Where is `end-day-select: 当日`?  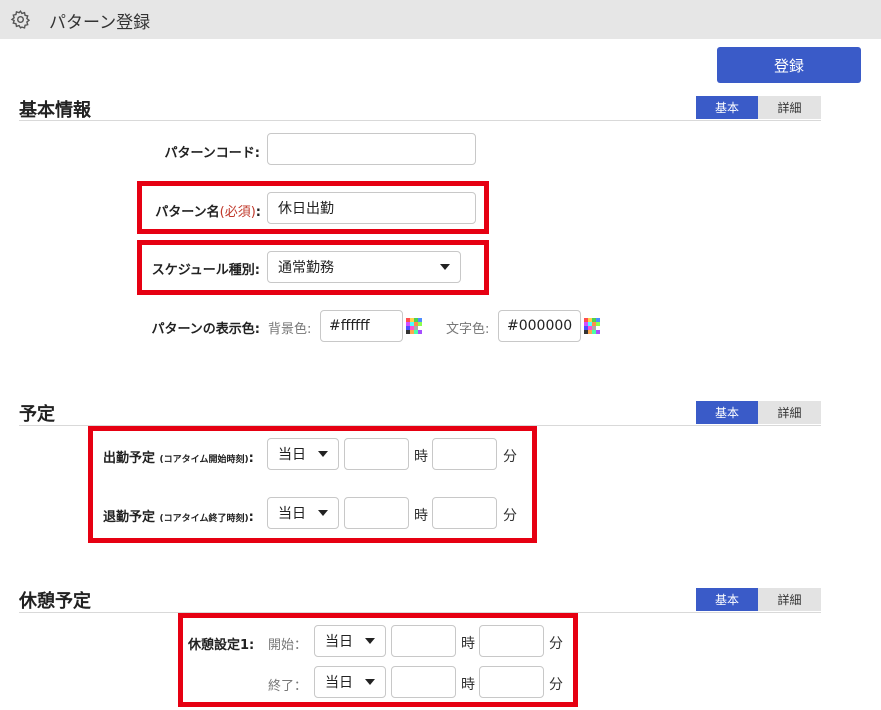 end-day-select: 当日 is located at coordinates (303, 513).